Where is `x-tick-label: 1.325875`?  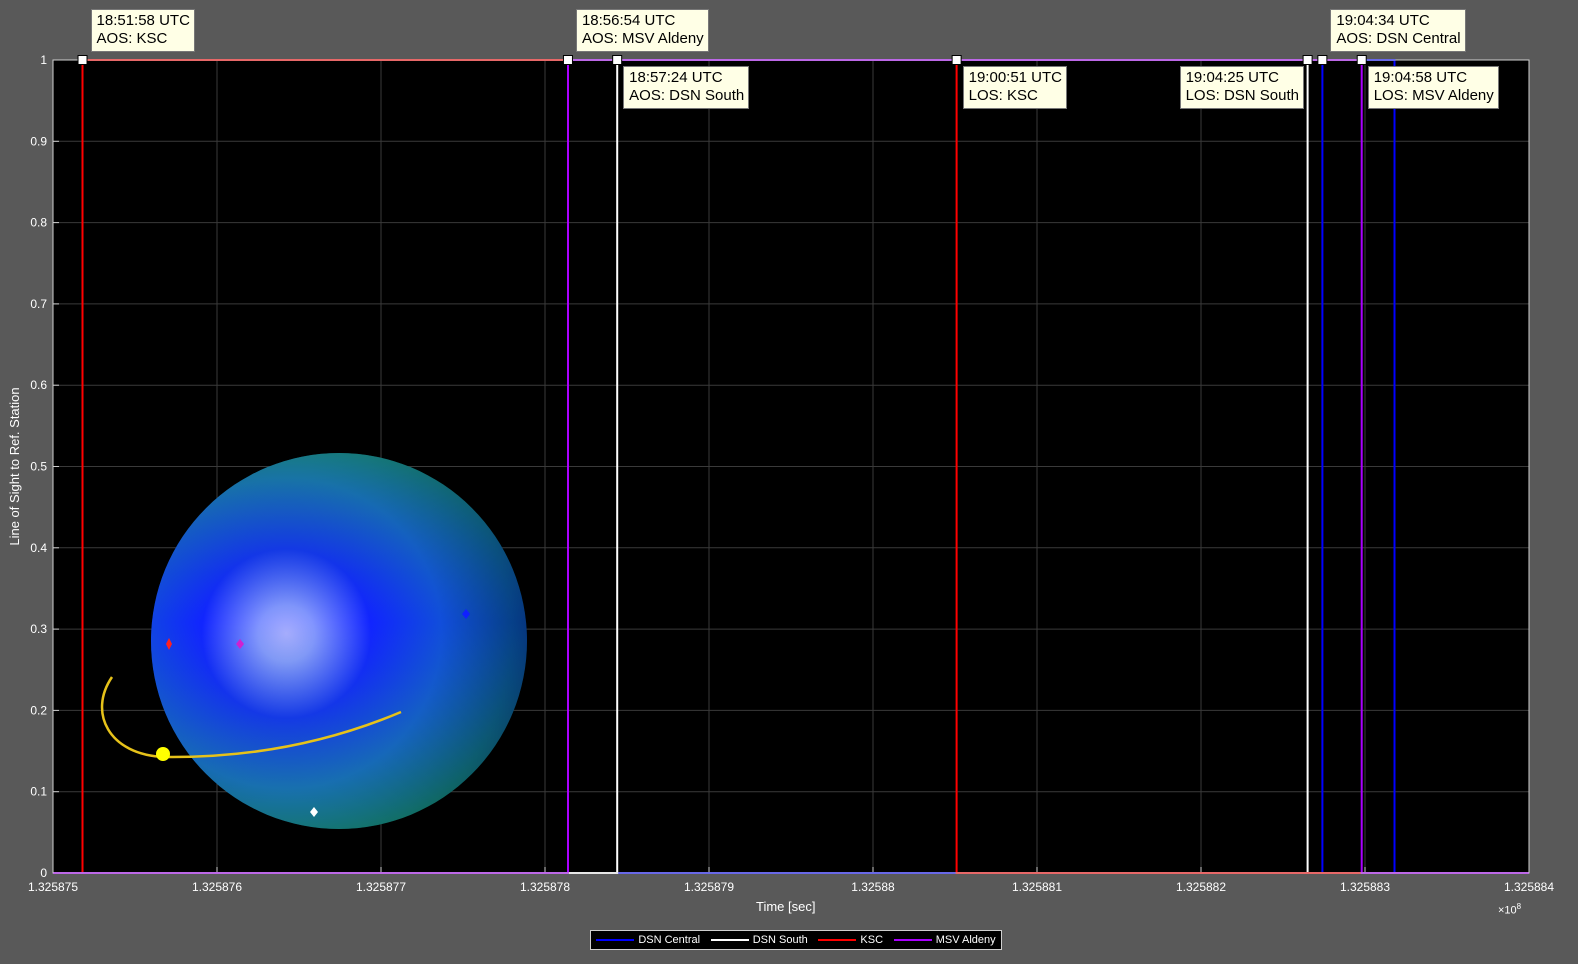 x-tick-label: 1.325875 is located at coordinates (53, 887).